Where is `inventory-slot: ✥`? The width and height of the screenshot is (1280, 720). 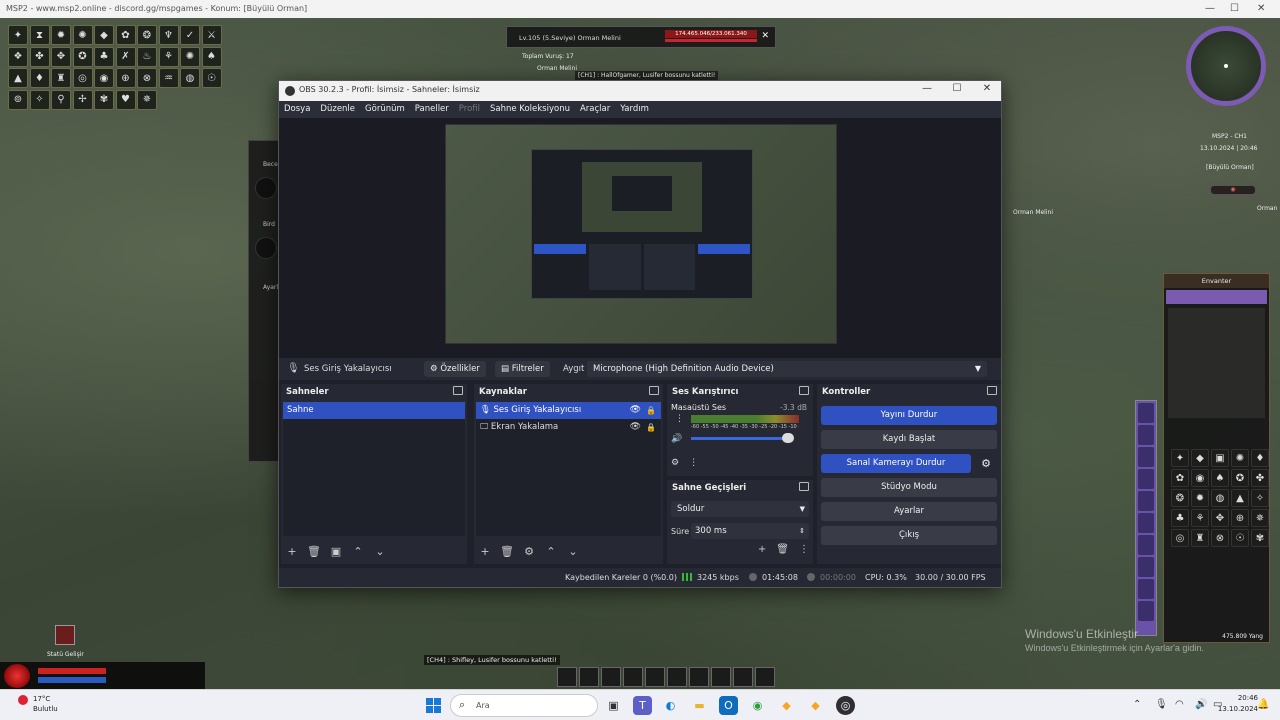 inventory-slot: ✥ is located at coordinates (1220, 518).